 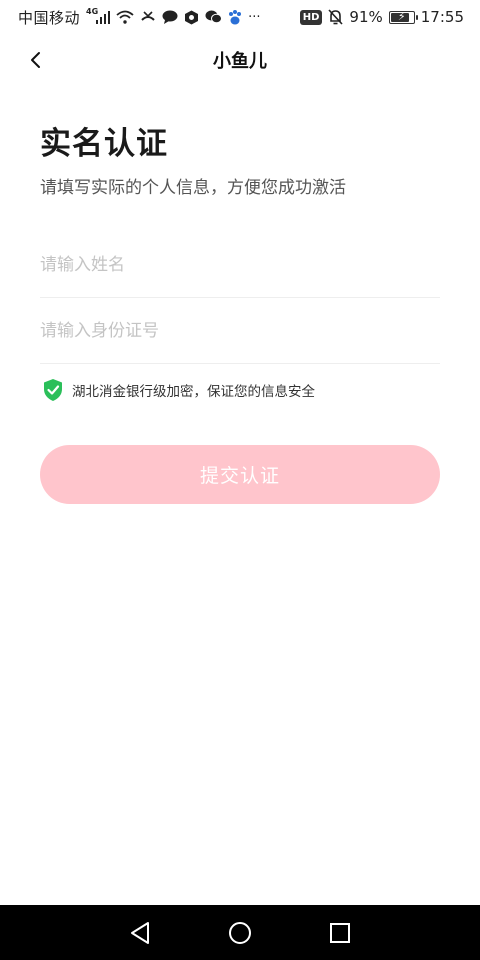 I want to click on back-button, so click(x=36, y=60).